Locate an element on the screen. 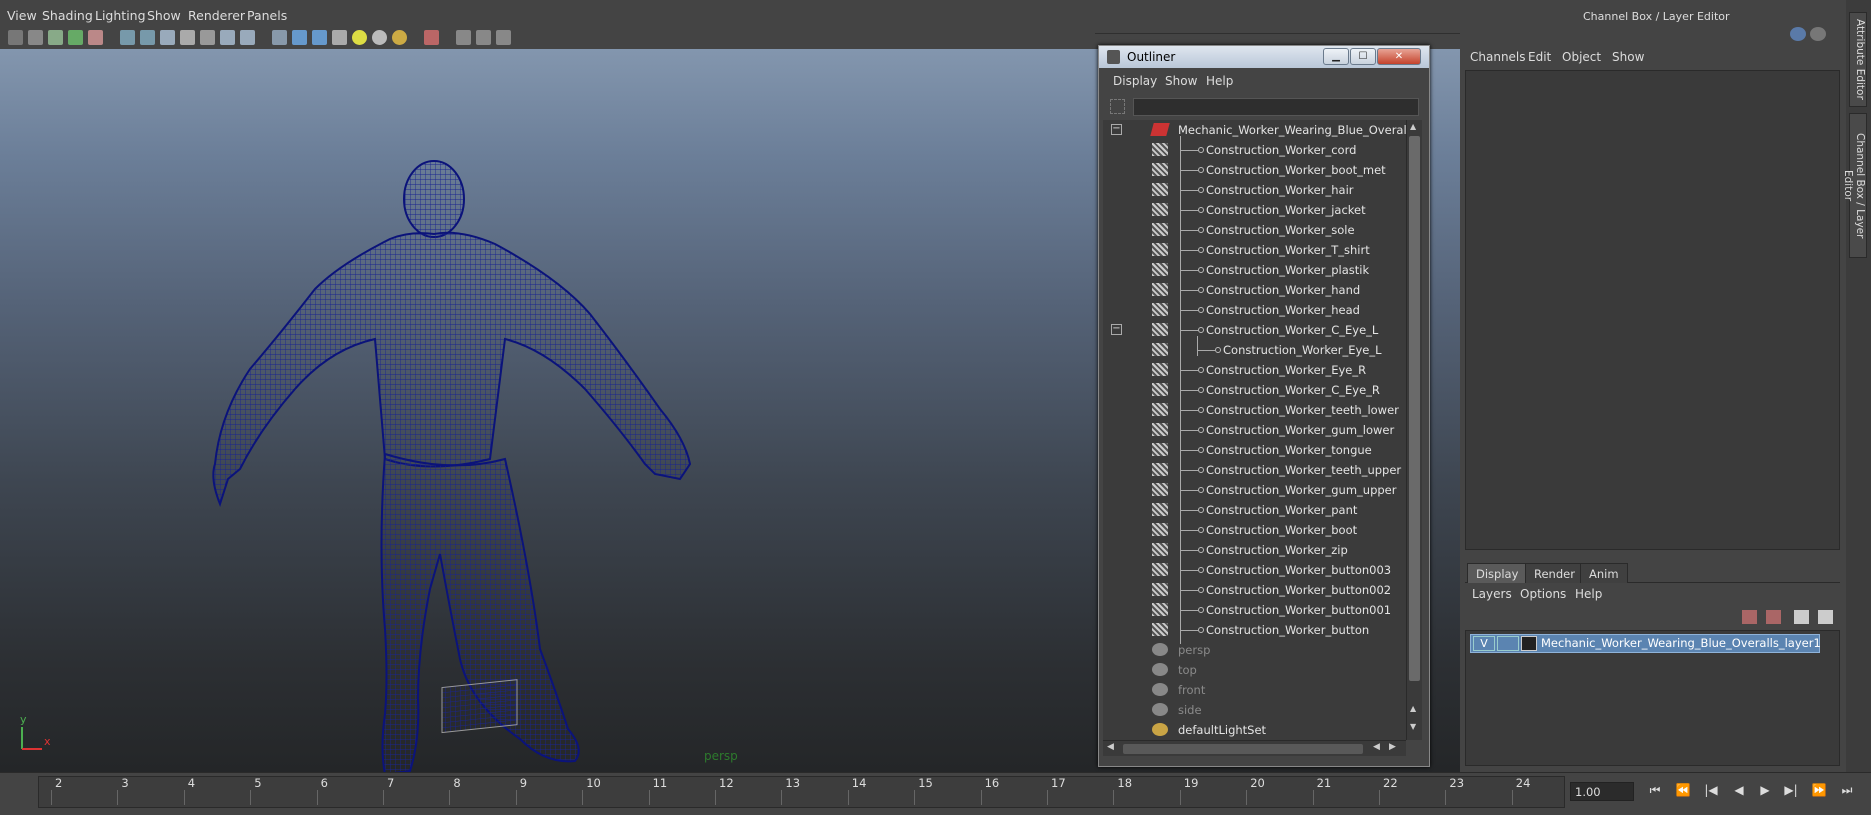 The height and width of the screenshot is (815, 1871). tree-item-mesh: Construction_Worker_teeth_lower is located at coordinates (1254, 410).